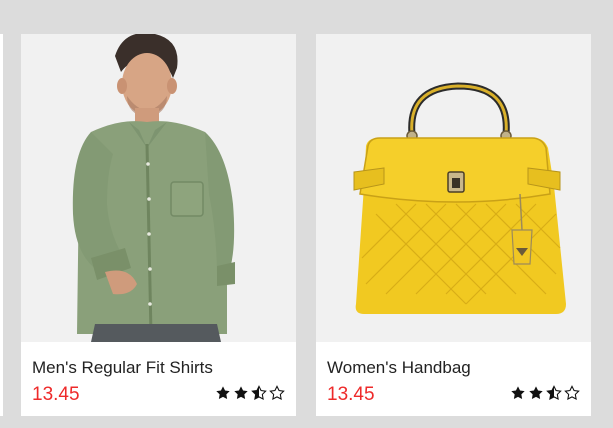 The image size is (613, 428). I want to click on product-name: Men's Regular Fit Shirts, so click(122, 368).